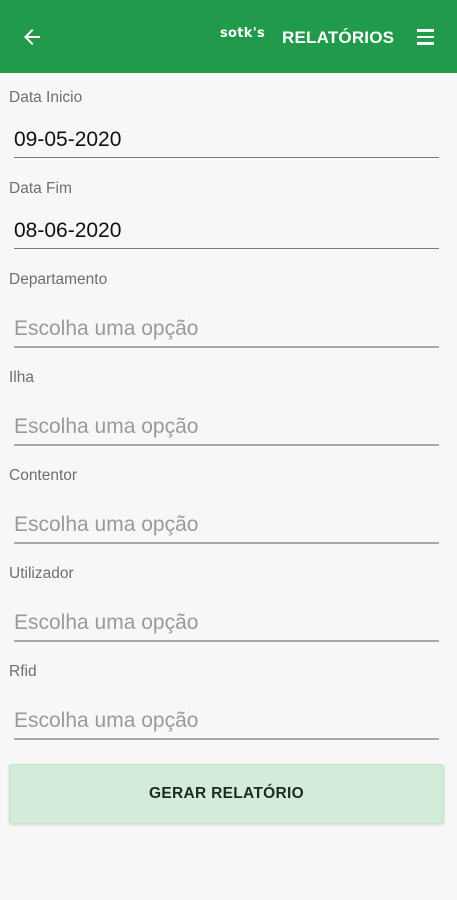 This screenshot has width=457, height=900. What do you see at coordinates (21, 377) in the screenshot?
I see `ilha-label: Ilha` at bounding box center [21, 377].